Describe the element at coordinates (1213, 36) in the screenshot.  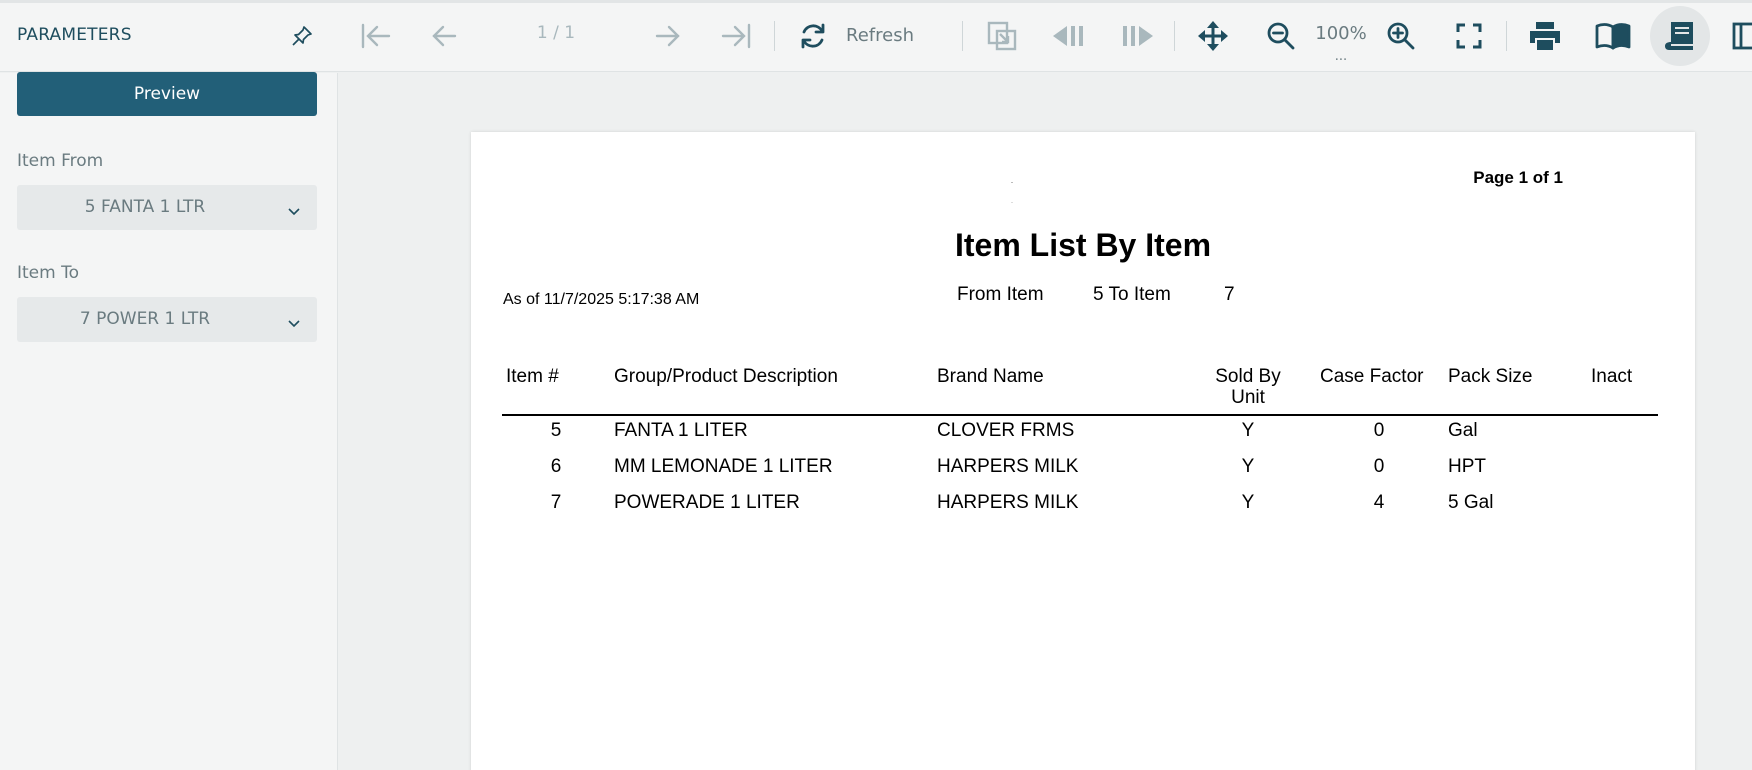
I see `pan-icon` at that location.